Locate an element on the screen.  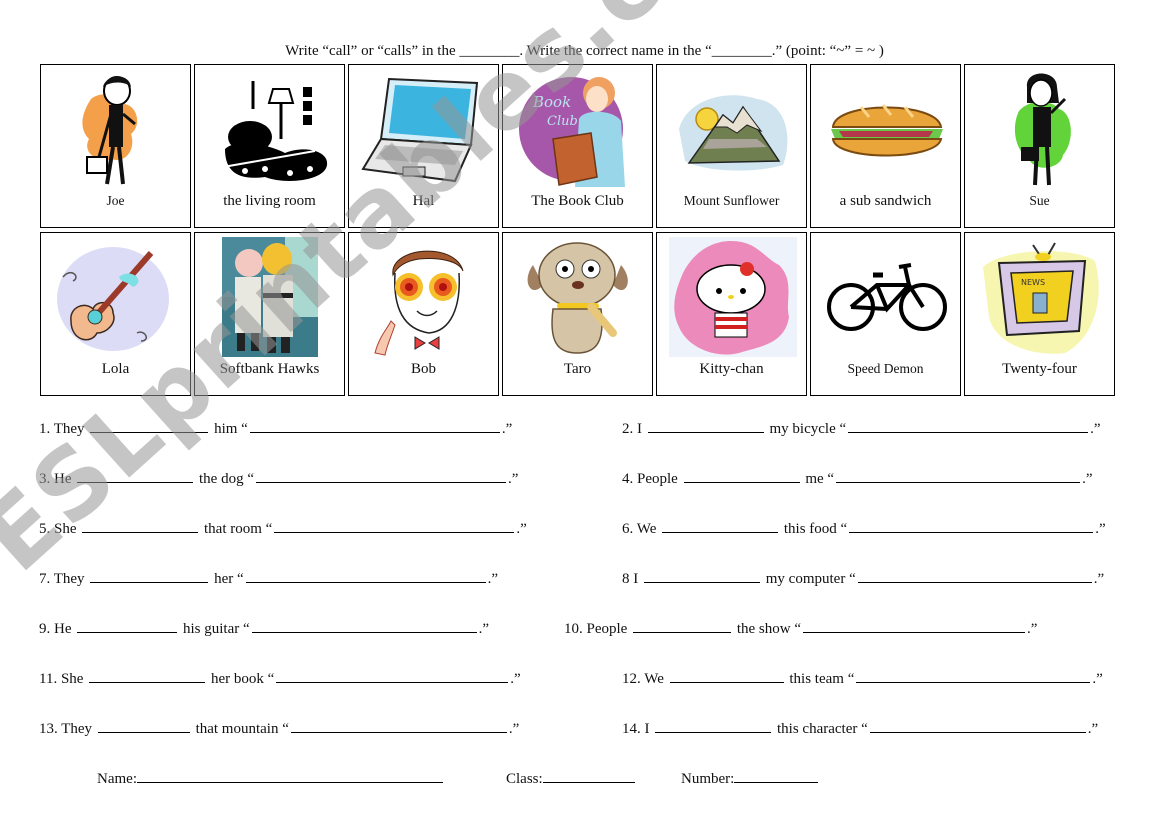
woman-reading-book-icon: Book Club is located at coordinates (571, 132).